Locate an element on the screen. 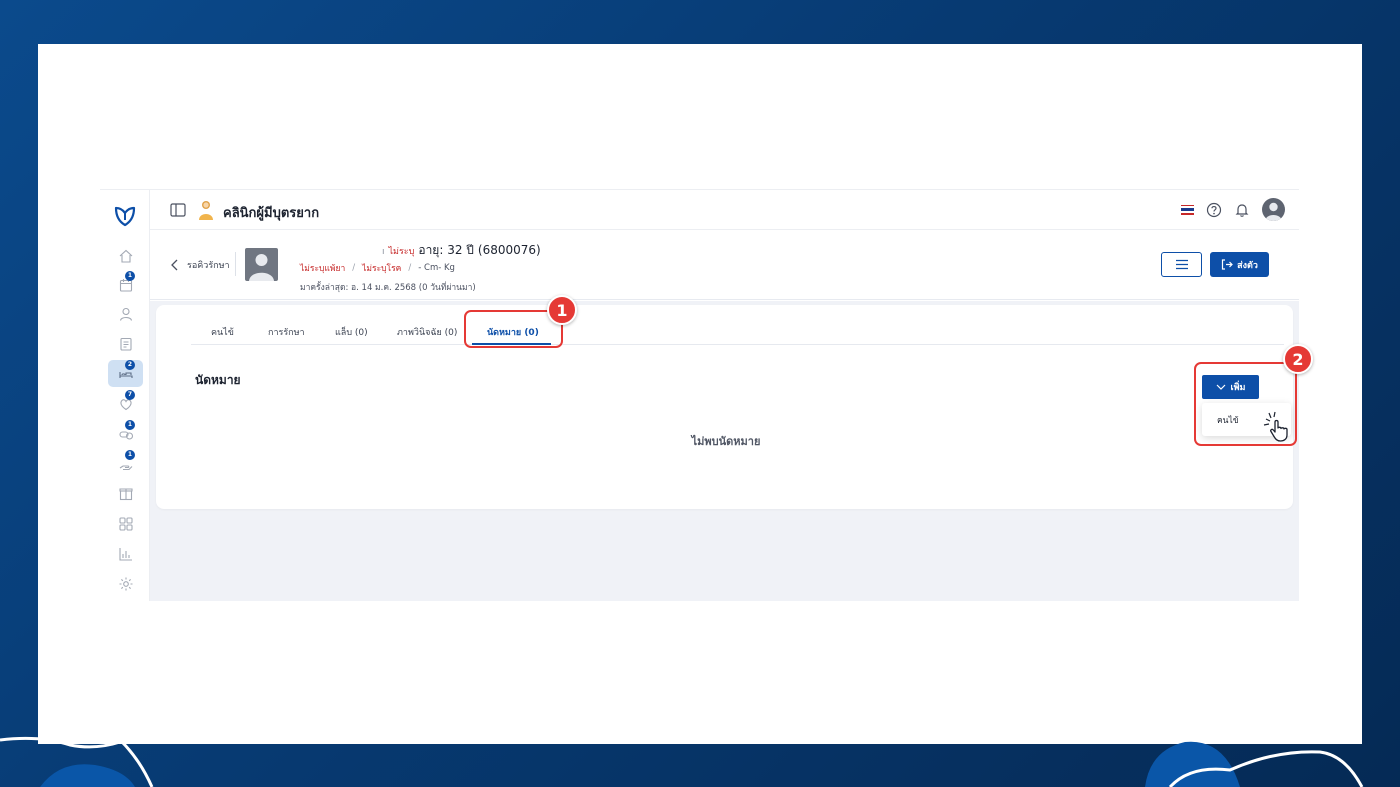  tab-lab: แล็บ (0) is located at coordinates (351, 332).